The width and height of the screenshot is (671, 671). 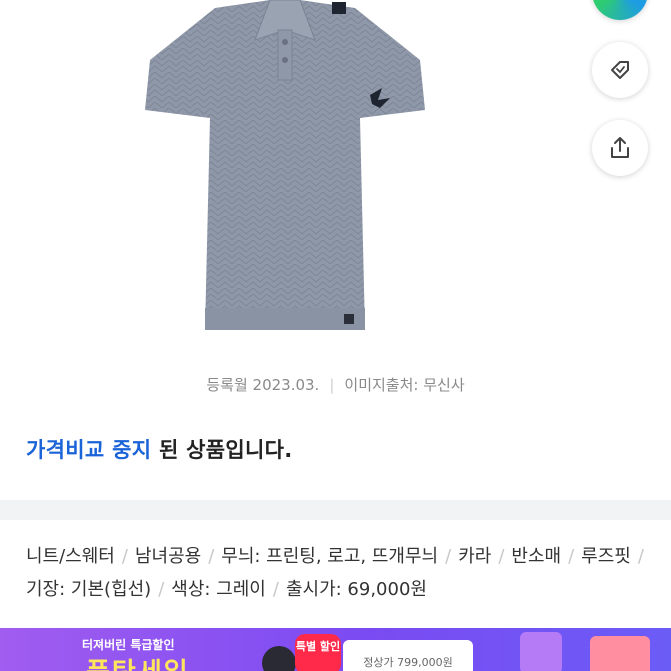 What do you see at coordinates (138, 661) in the screenshot?
I see `banner-title: 풍탄세일` at bounding box center [138, 661].